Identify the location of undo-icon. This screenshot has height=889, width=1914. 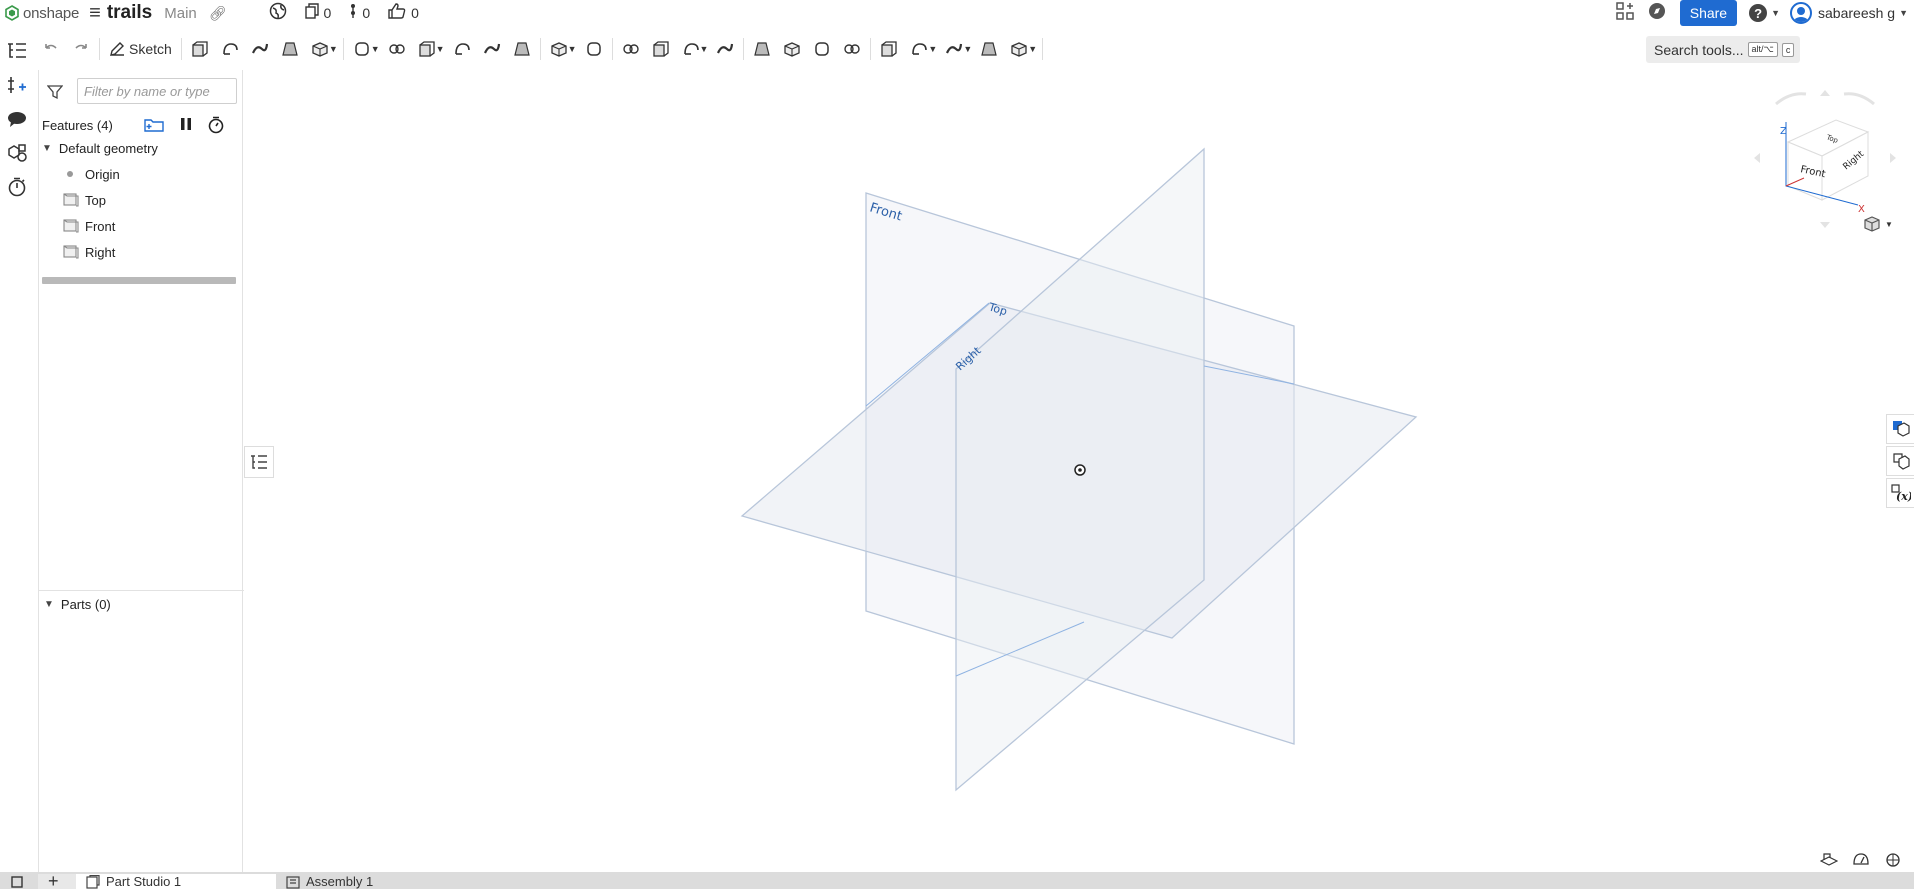
(51, 46).